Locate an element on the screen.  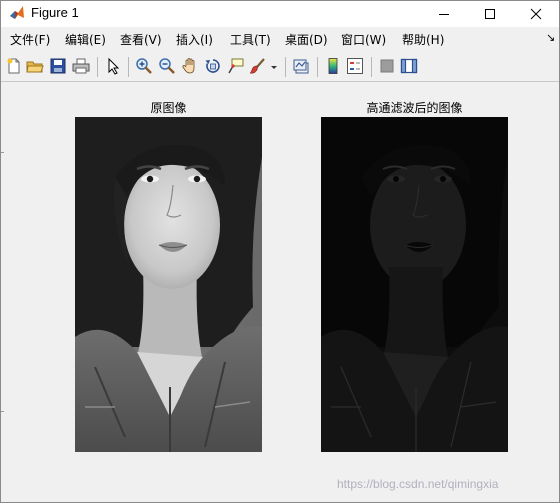
brush-dropdown-icon is located at coordinates (274, 66).